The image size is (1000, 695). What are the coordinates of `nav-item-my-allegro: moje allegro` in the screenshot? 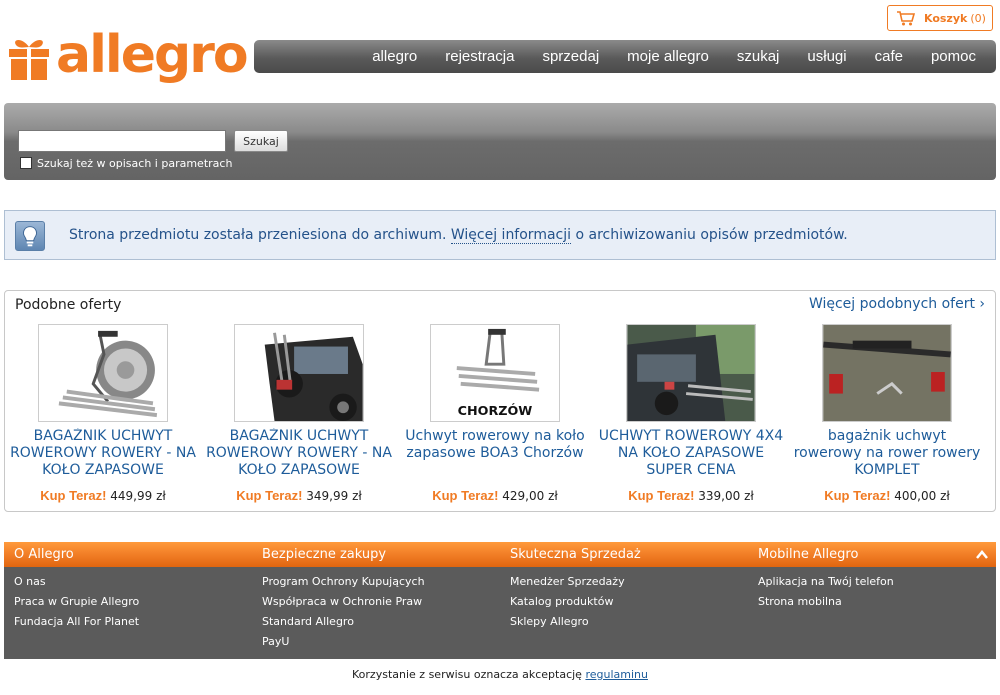 It's located at (668, 56).